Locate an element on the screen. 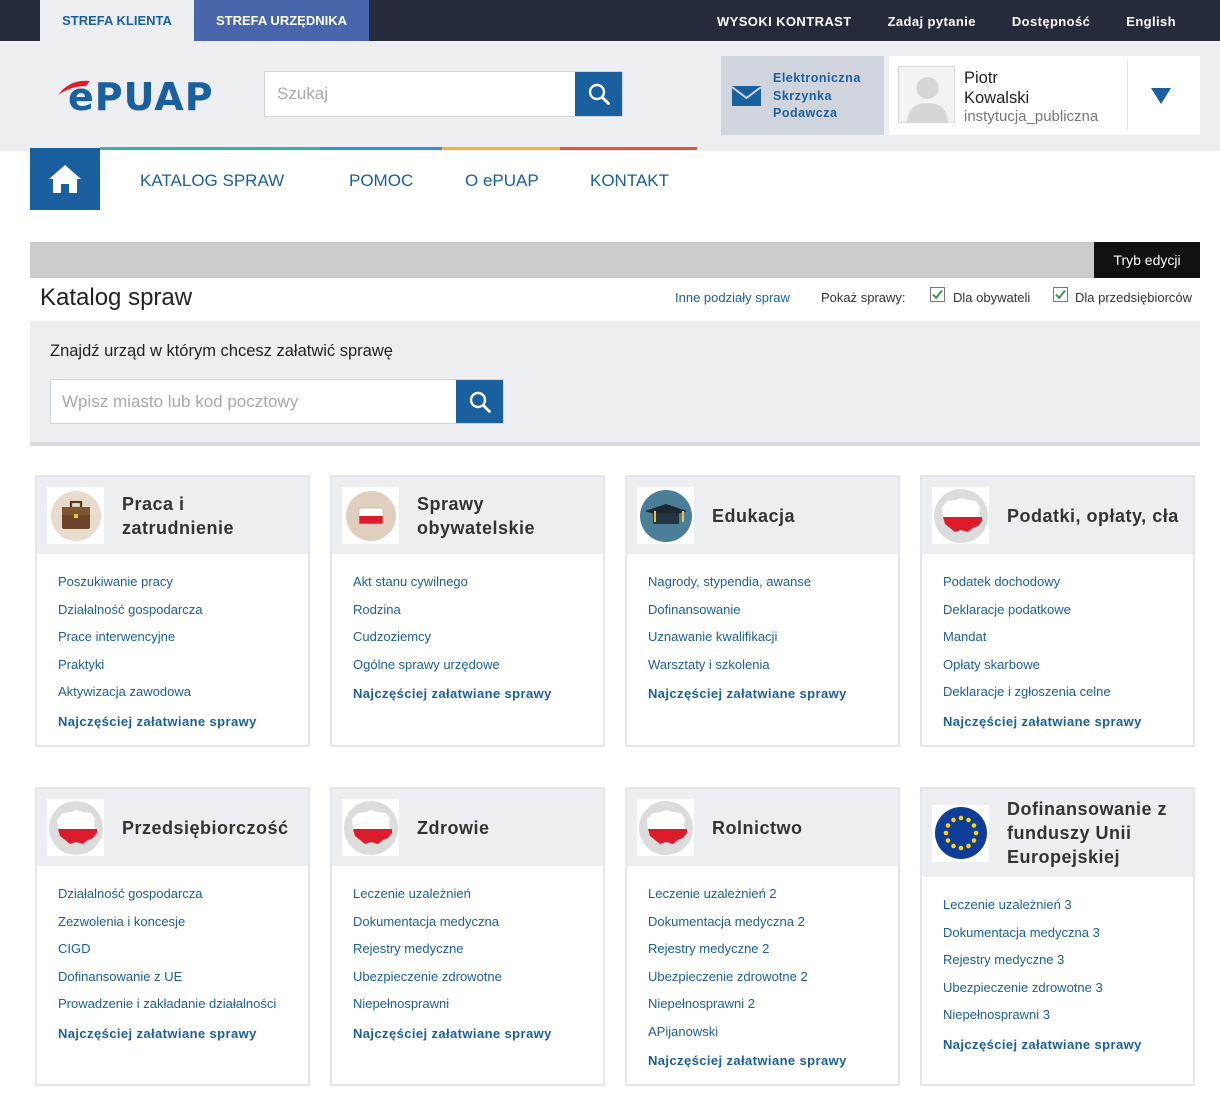  card-link: Akt stanu cywilnego is located at coordinates (468, 582).